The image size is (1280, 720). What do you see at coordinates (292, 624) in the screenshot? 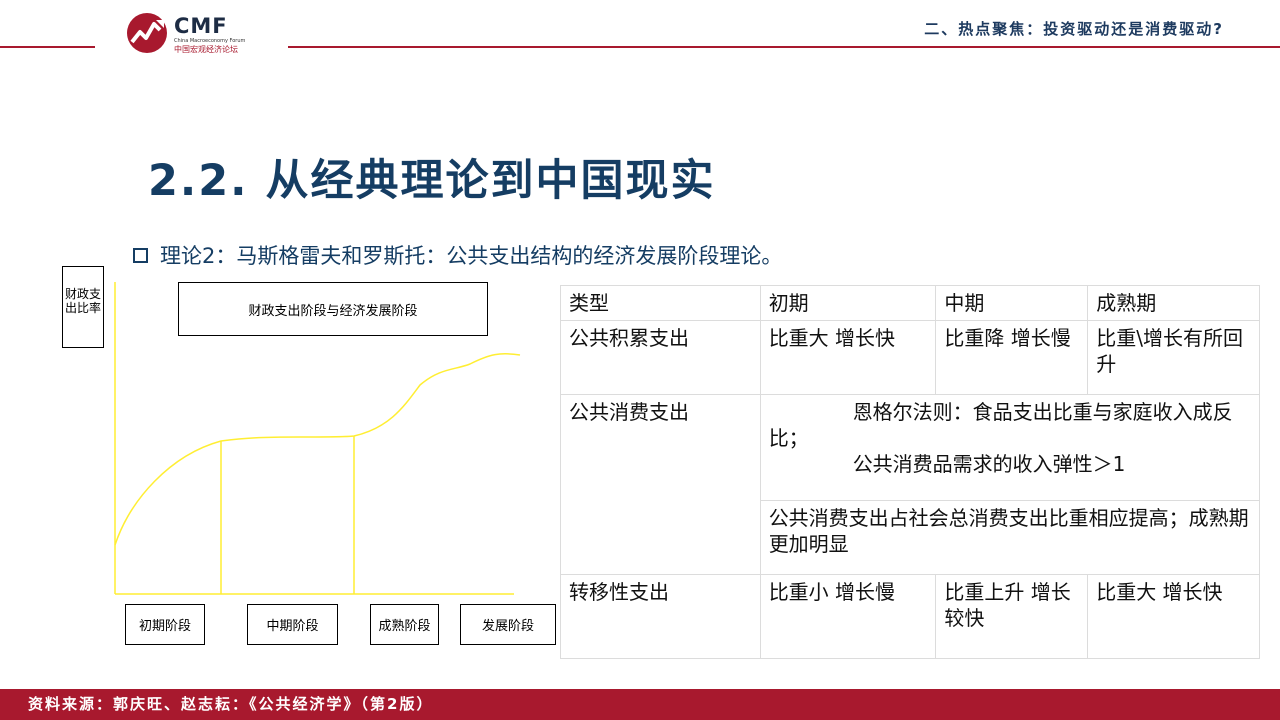
I see `stage-middle: 中期阶段` at bounding box center [292, 624].